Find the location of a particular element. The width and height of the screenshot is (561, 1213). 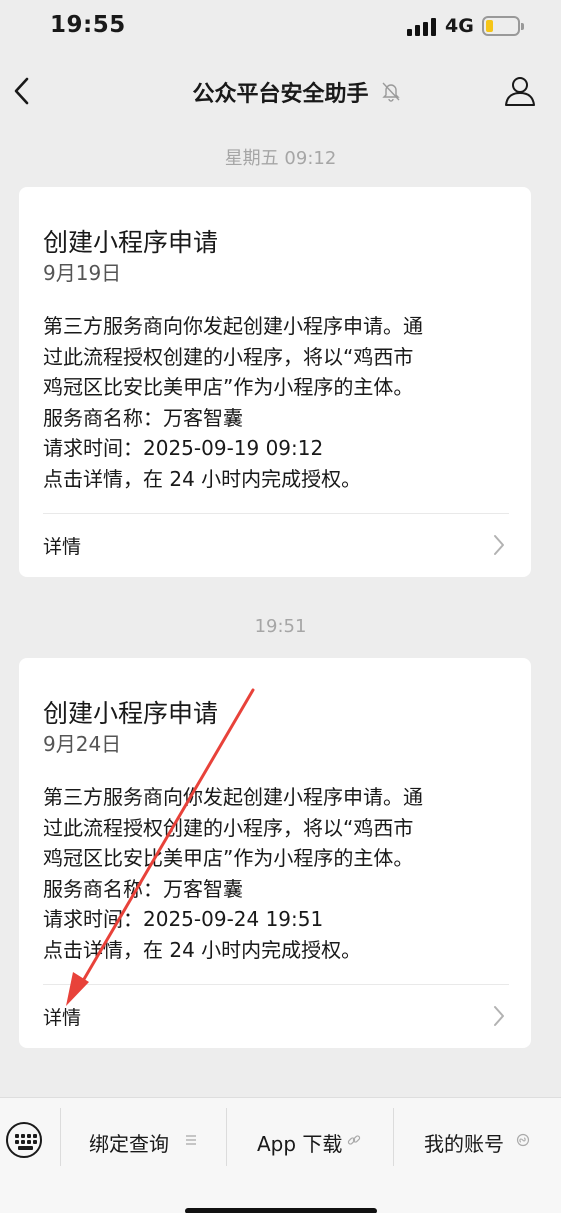

signal-icon is located at coordinates (422, 27).